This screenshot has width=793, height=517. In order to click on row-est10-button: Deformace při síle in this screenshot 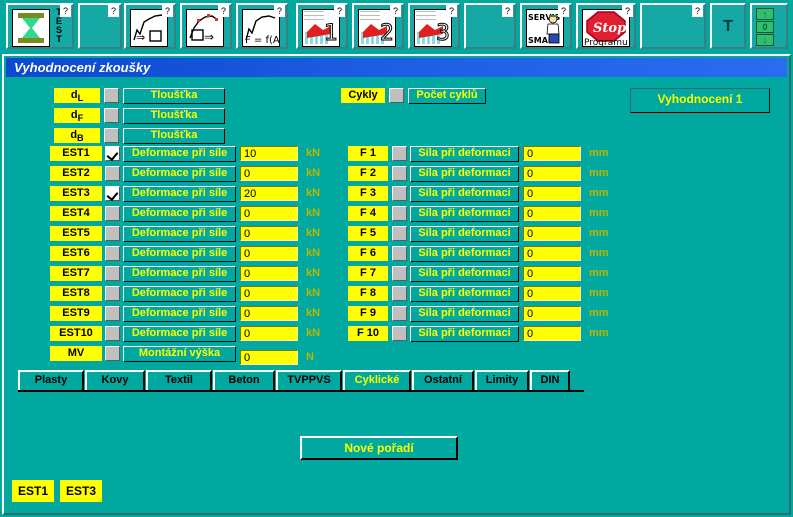, I will do `click(179, 334)`.